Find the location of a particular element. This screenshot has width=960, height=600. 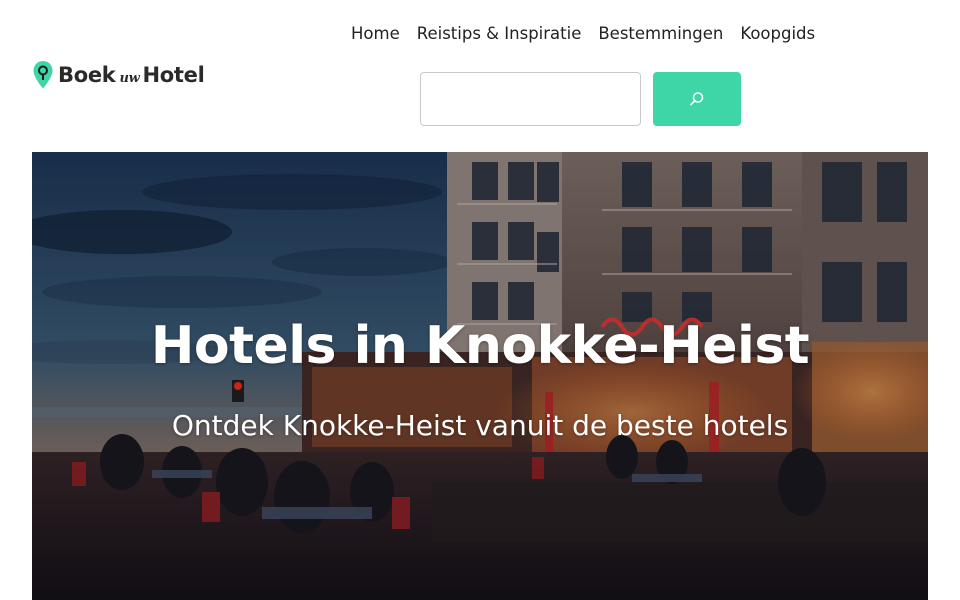

nav-item-home: Home is located at coordinates (375, 33).